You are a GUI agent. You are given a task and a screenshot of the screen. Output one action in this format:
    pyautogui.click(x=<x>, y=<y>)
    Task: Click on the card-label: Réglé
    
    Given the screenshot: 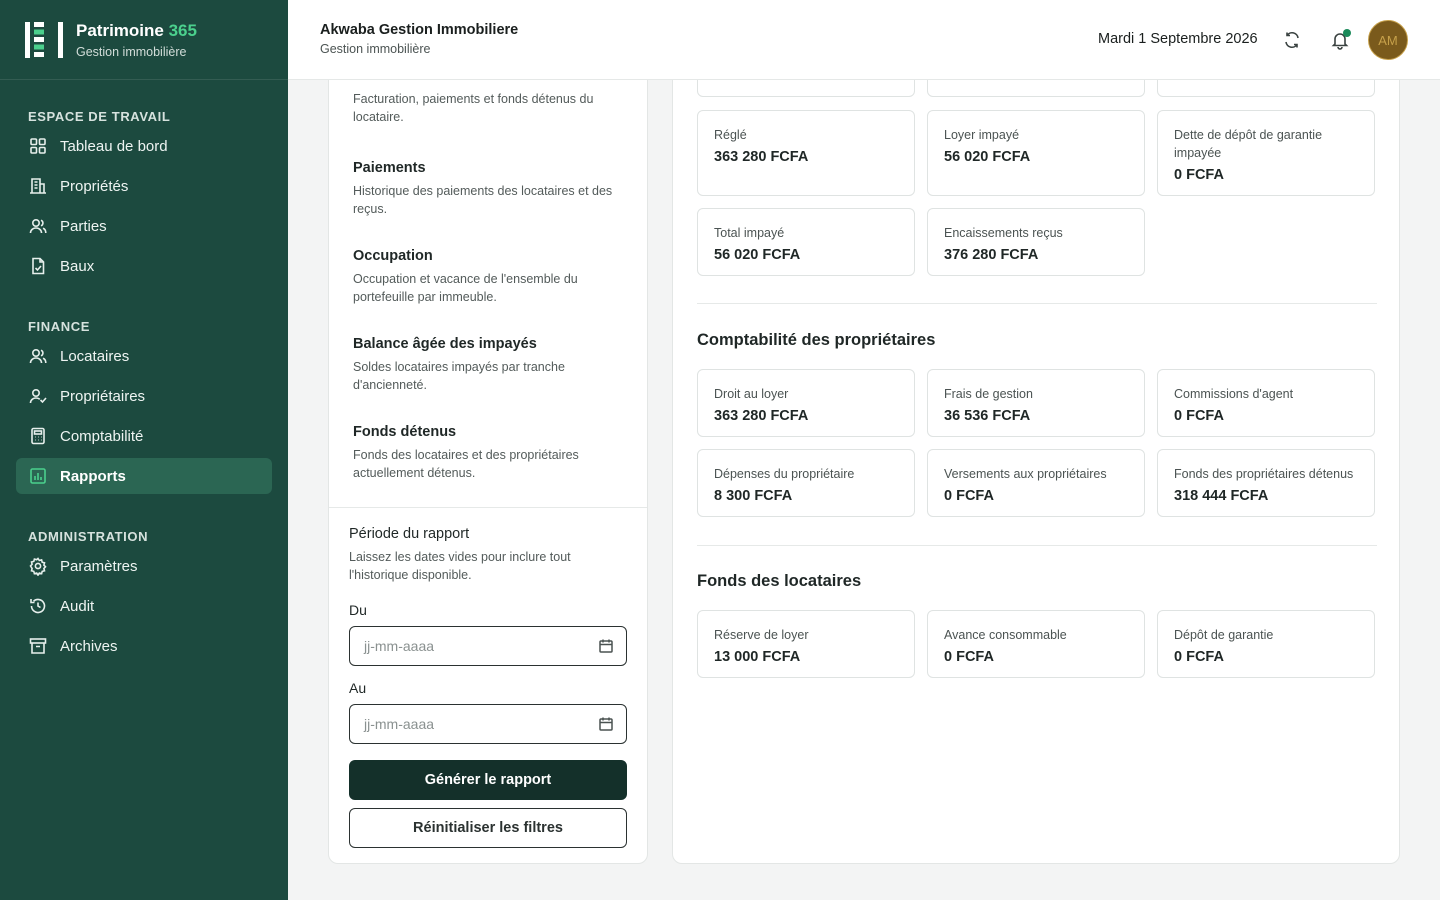 What is the action you would take?
    pyautogui.click(x=730, y=135)
    